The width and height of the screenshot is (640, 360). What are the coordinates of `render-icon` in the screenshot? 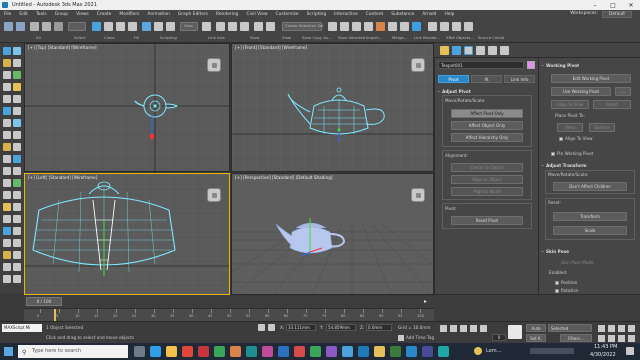 It's located at (416, 26).